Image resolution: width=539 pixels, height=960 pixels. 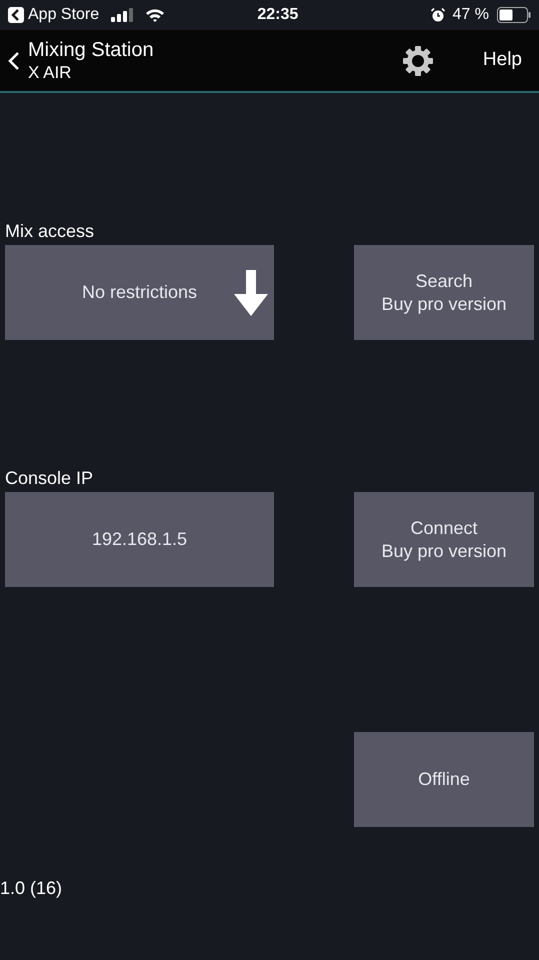 I want to click on settings-icon, so click(x=418, y=60).